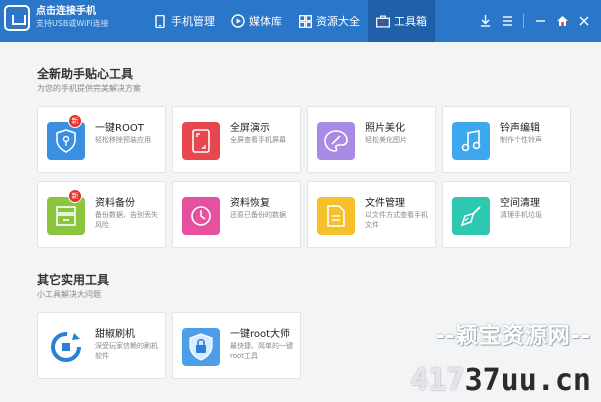  I want to click on tool-card-photo-beautify: 照片美化 轻松美化图片, so click(371, 139).